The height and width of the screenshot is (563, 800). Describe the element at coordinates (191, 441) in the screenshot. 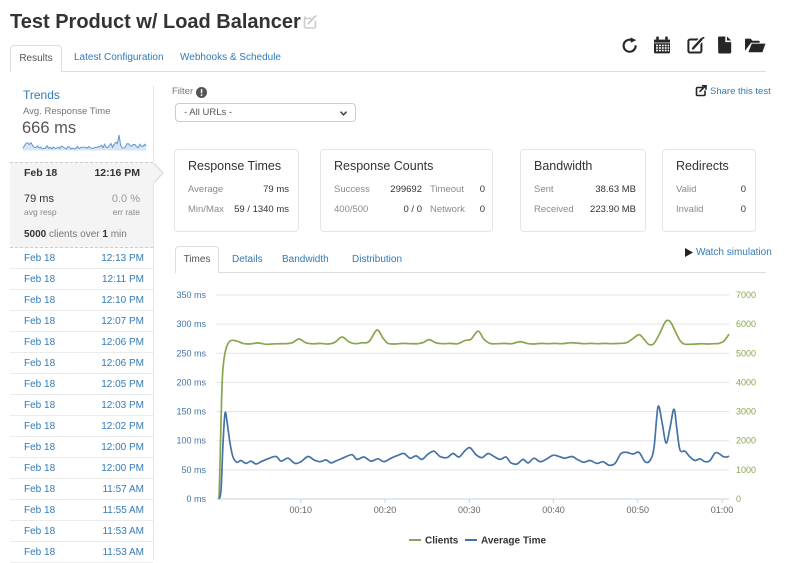

I see `svg-text: 100 ms` at that location.